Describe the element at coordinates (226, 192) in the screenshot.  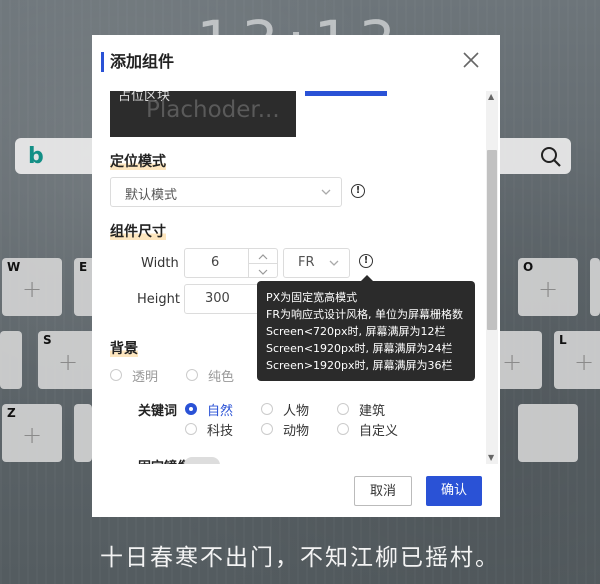
I see `positioning-select: 默认模式` at that location.